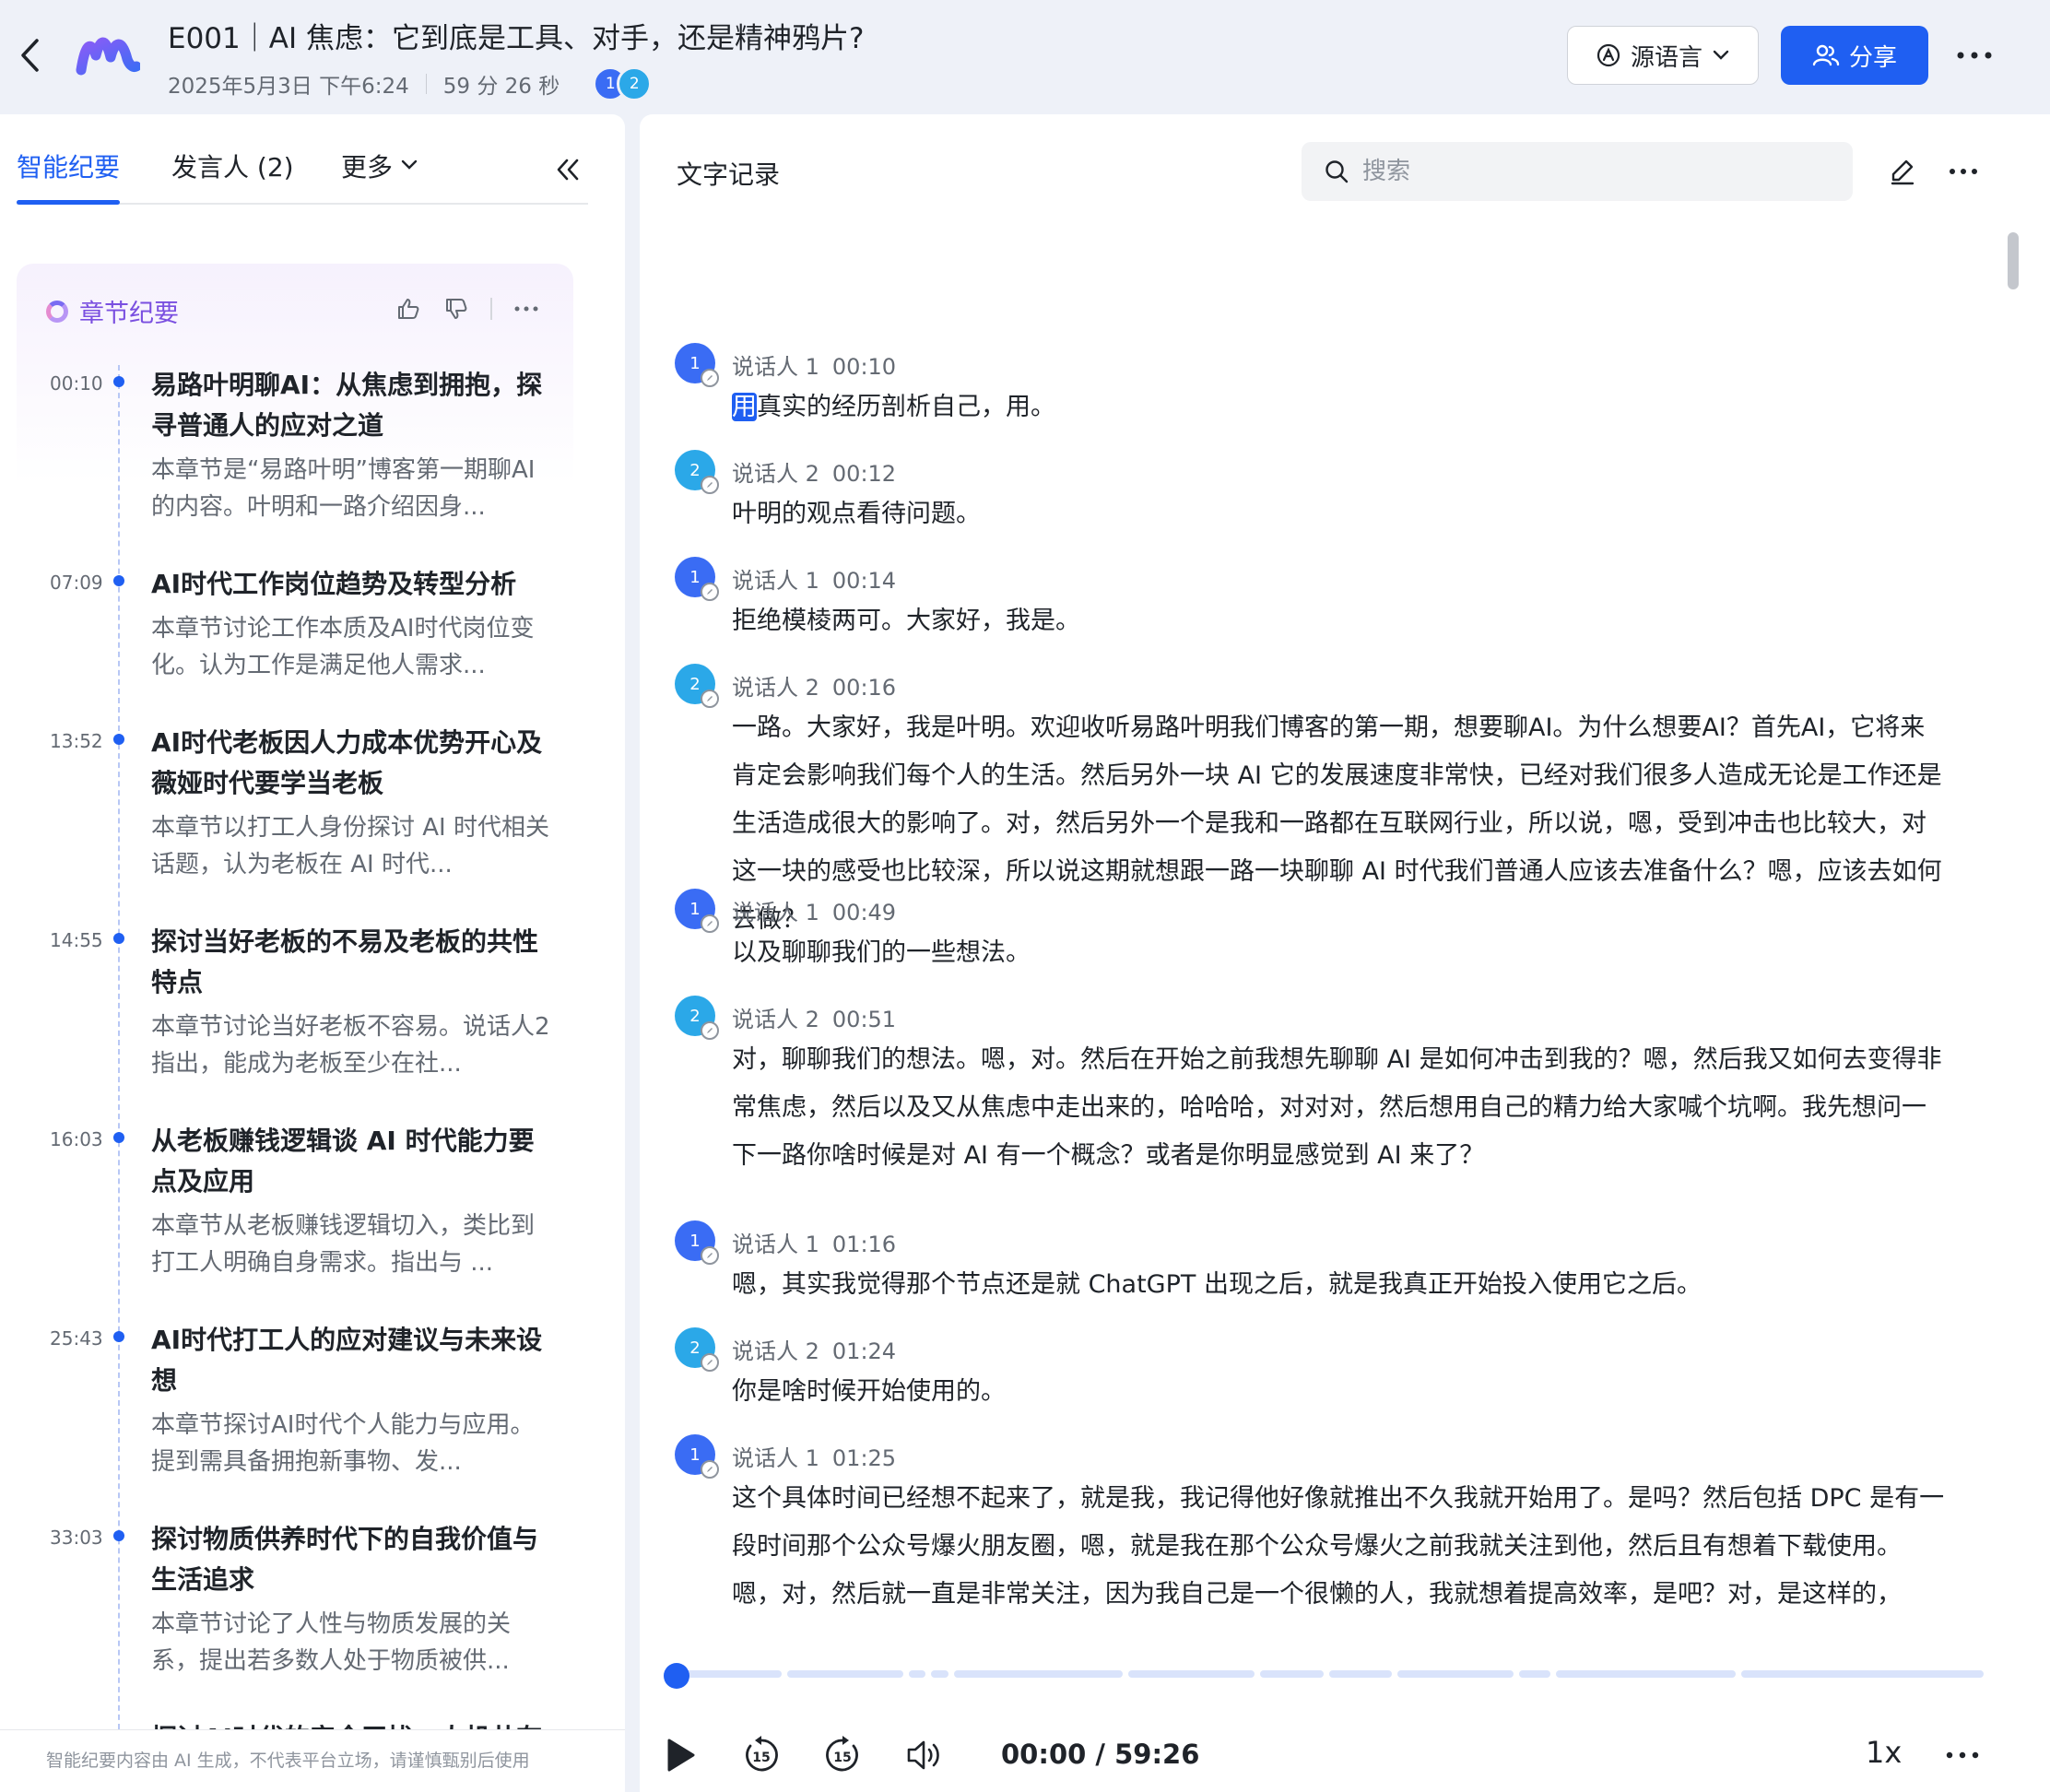 Image resolution: width=2050 pixels, height=1792 pixels. I want to click on speaker-line: 说话人 2 01:24, so click(814, 1349).